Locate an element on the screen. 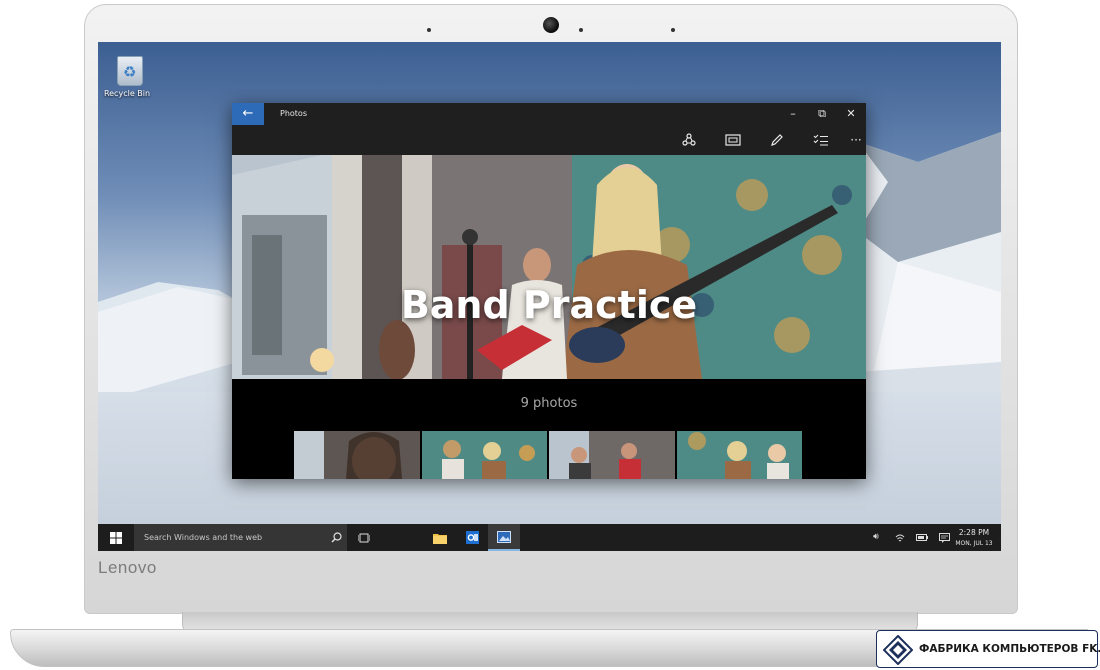 This screenshot has height=670, width=1100. select-button is located at coordinates (821, 140).